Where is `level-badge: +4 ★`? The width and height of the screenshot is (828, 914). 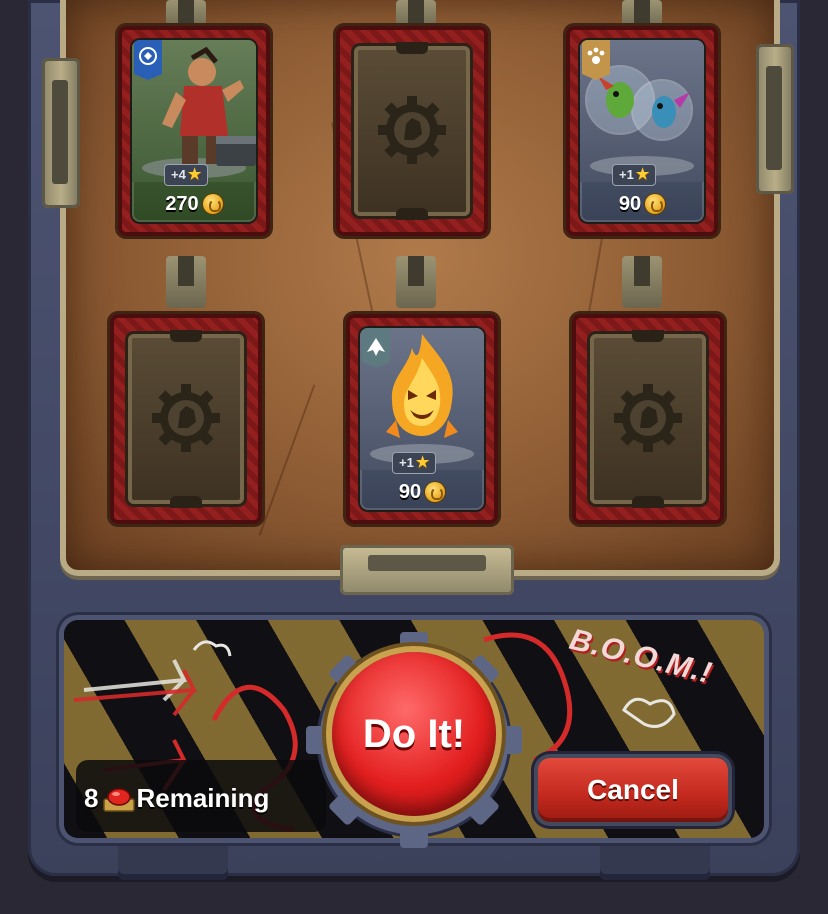 level-badge: +4 ★ is located at coordinates (186, 175).